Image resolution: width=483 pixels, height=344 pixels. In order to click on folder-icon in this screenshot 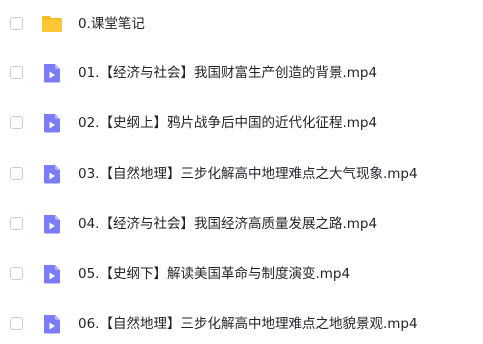, I will do `click(52, 24)`.